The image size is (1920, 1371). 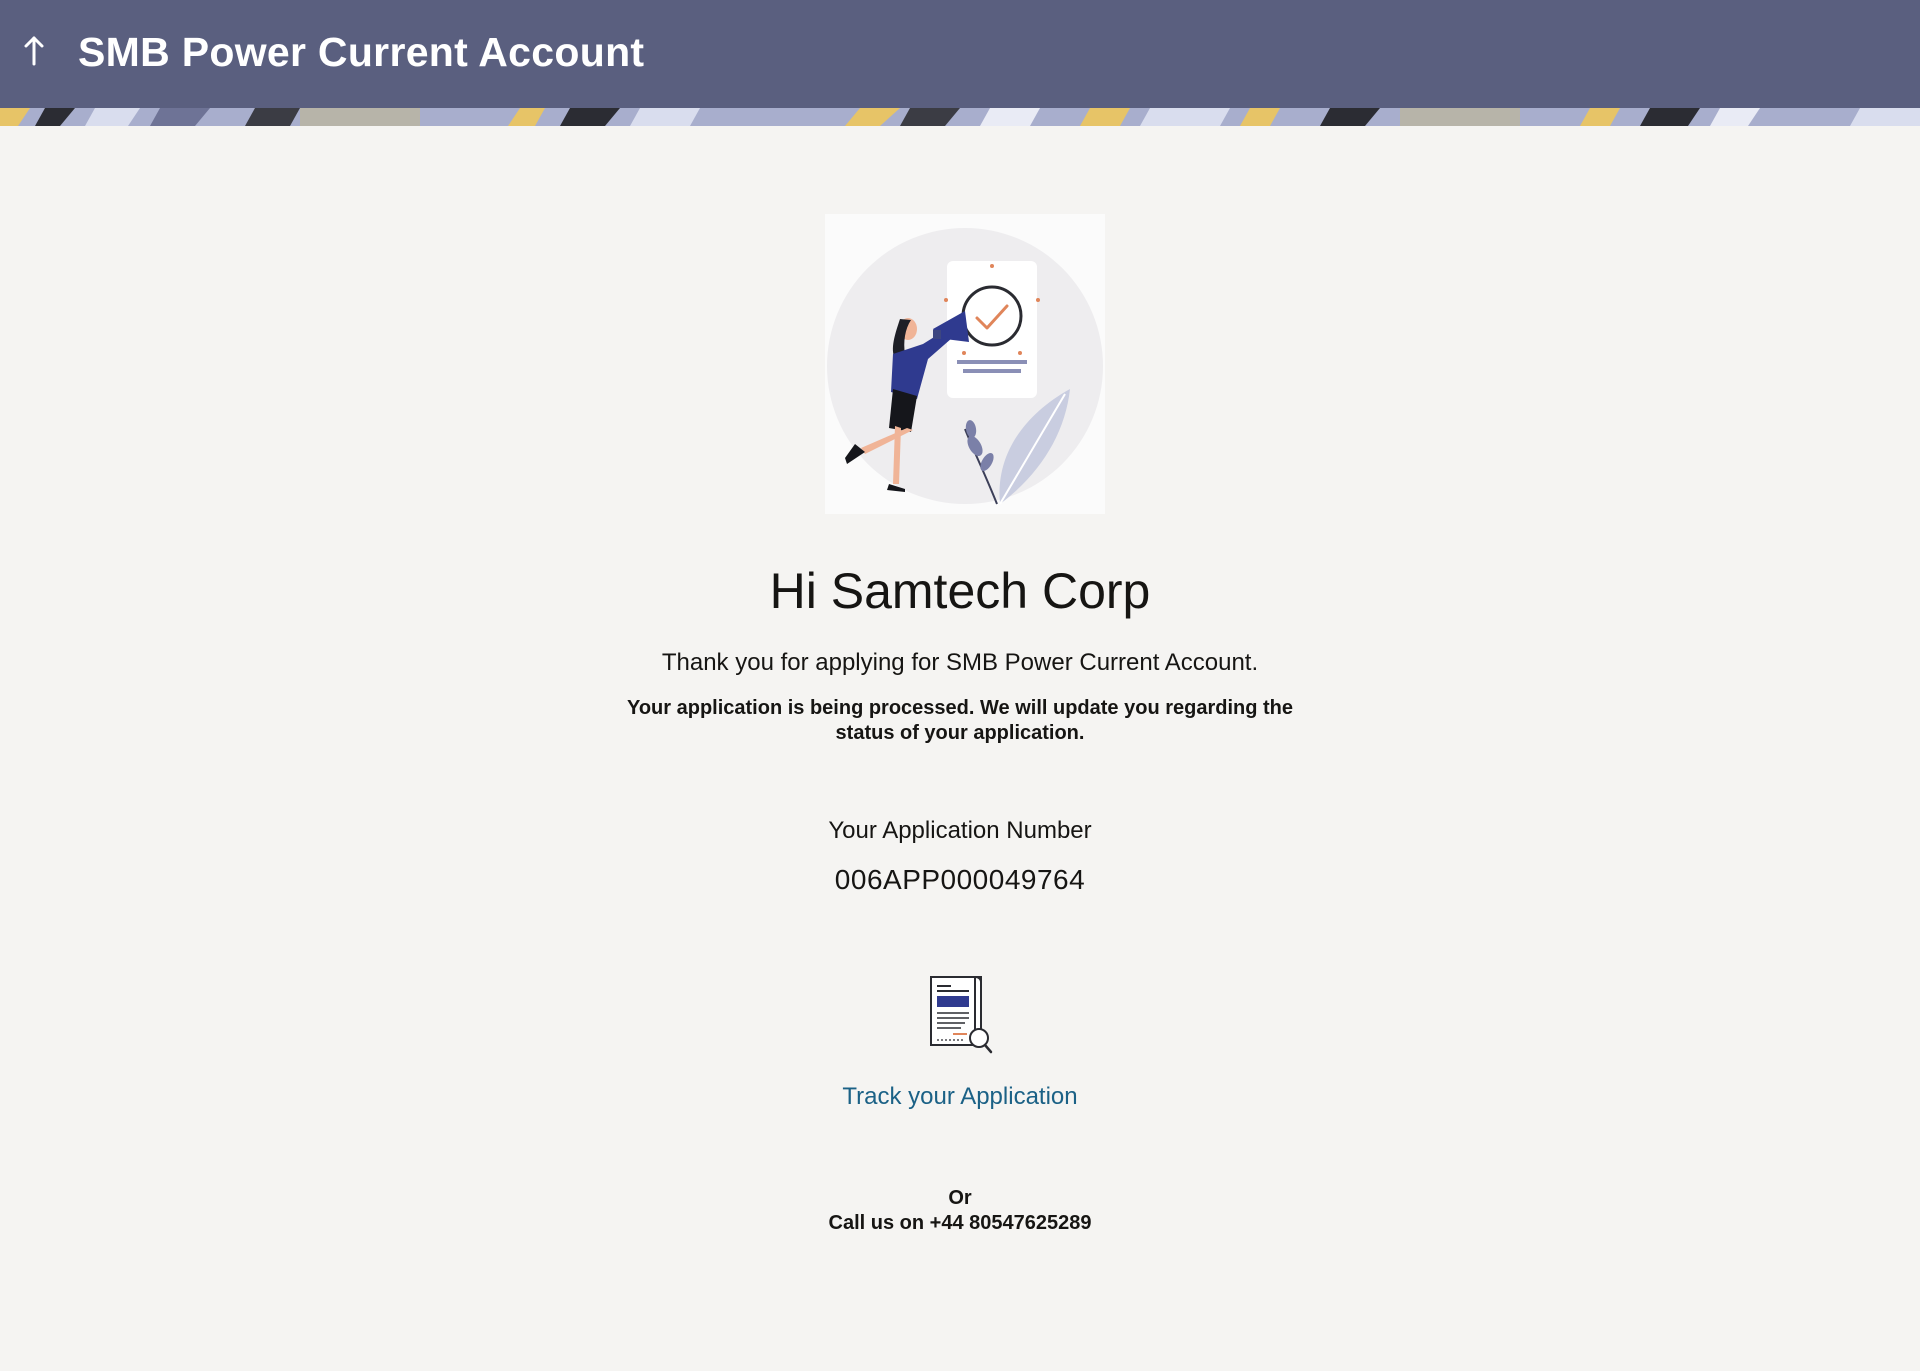 I want to click on track-application-label: Track your Application, so click(x=959, y=1096).